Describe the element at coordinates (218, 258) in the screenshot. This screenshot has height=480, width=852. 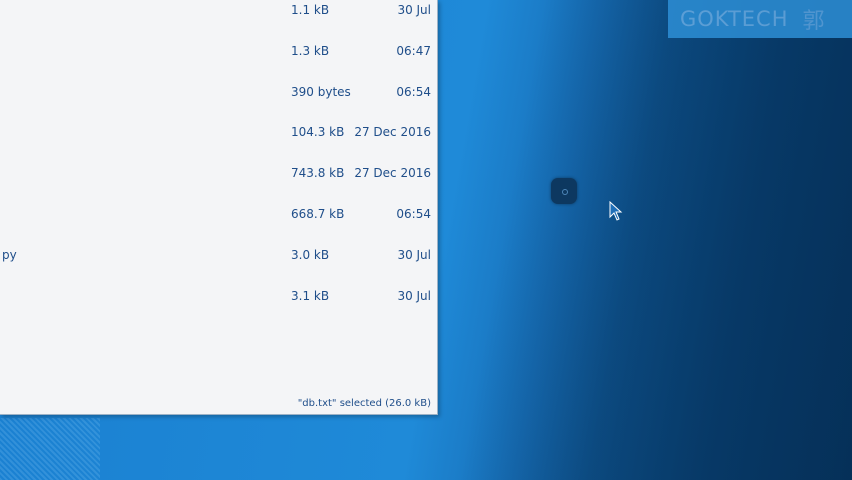
I see `file-row: py 3.0 kB 30 Jul` at that location.